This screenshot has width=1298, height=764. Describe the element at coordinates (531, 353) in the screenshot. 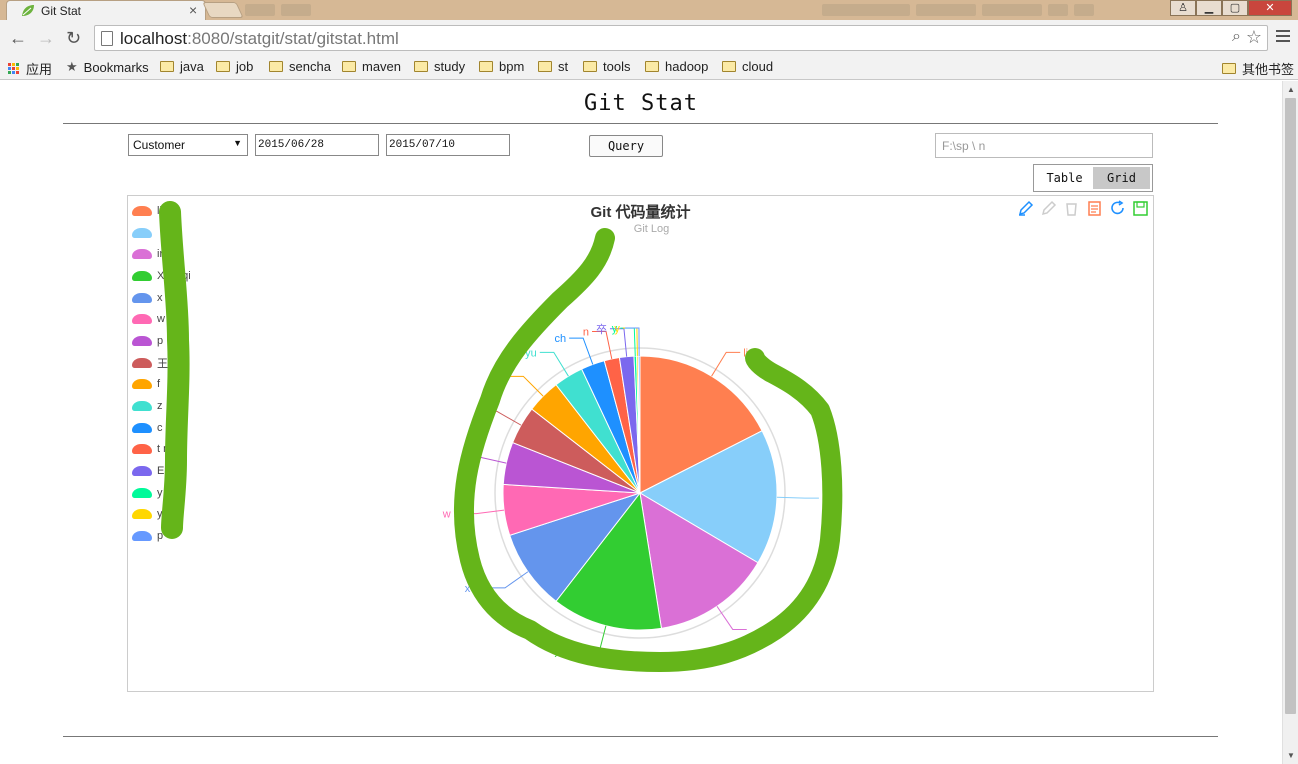

I see `pie-label: yu` at that location.